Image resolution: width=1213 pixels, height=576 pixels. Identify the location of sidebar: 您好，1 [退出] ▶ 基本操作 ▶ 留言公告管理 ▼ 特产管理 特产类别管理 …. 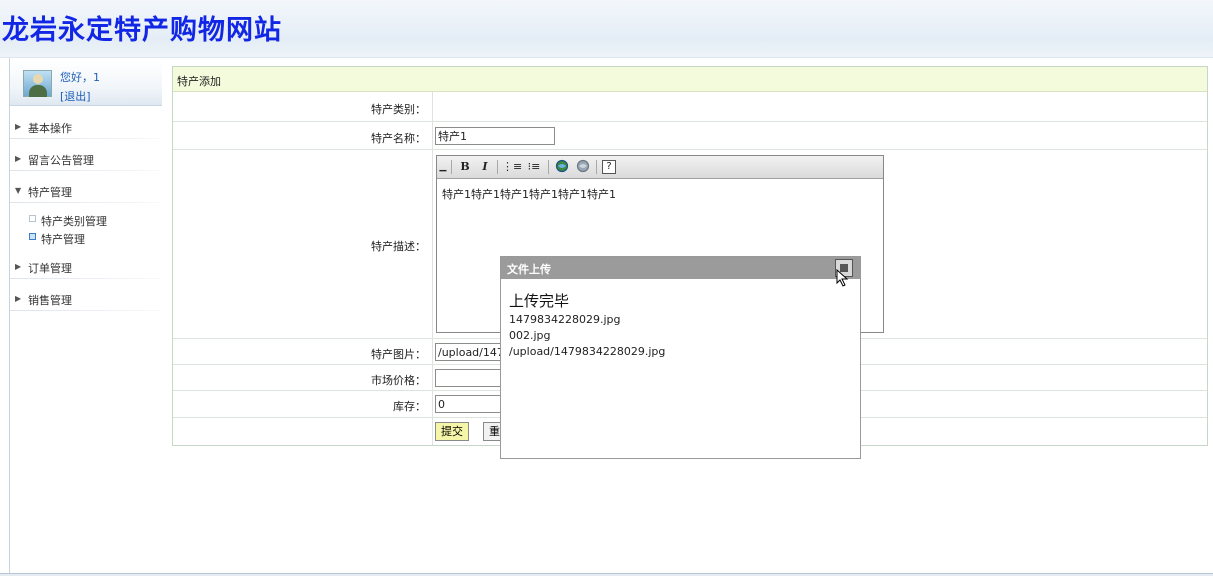
(86, 316).